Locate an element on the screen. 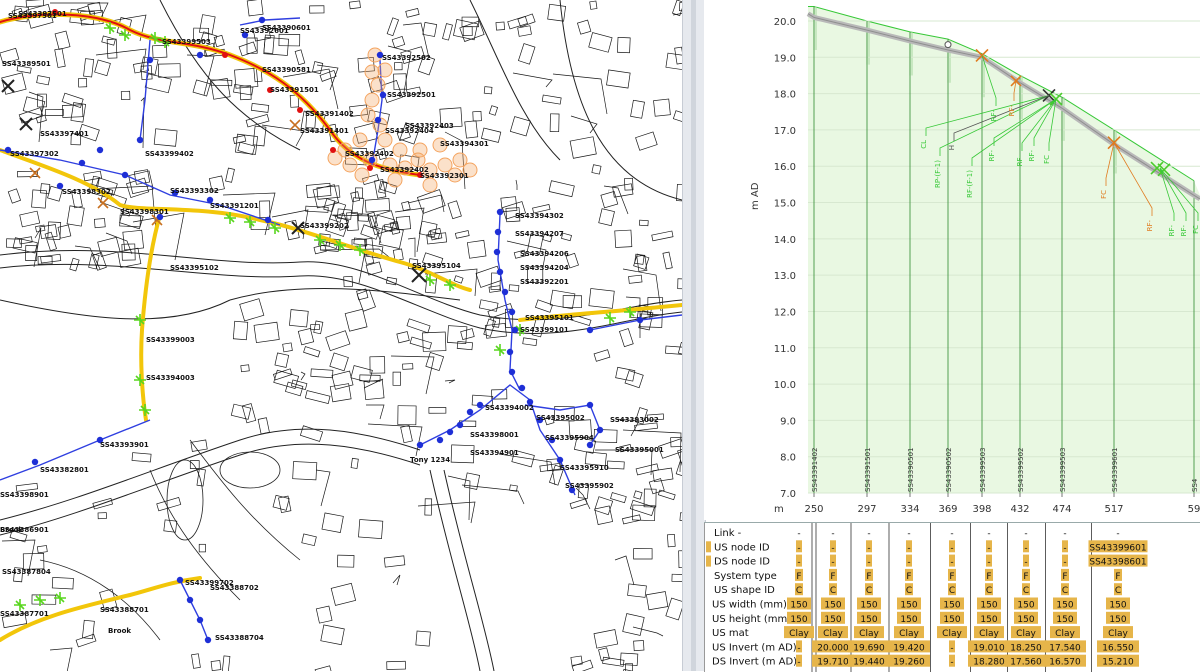  splitter-handle is located at coordinates (693, 335).